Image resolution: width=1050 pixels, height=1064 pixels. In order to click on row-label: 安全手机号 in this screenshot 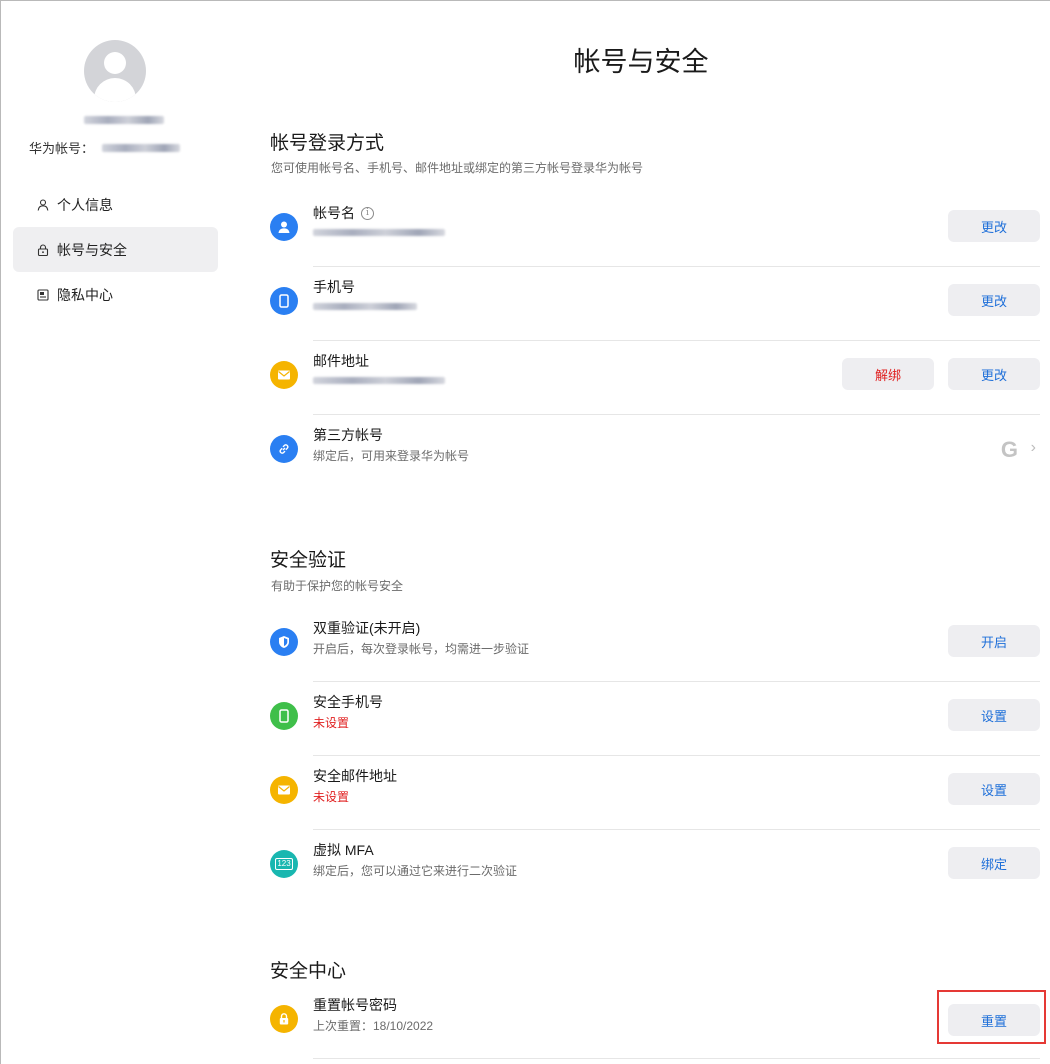, I will do `click(348, 702)`.